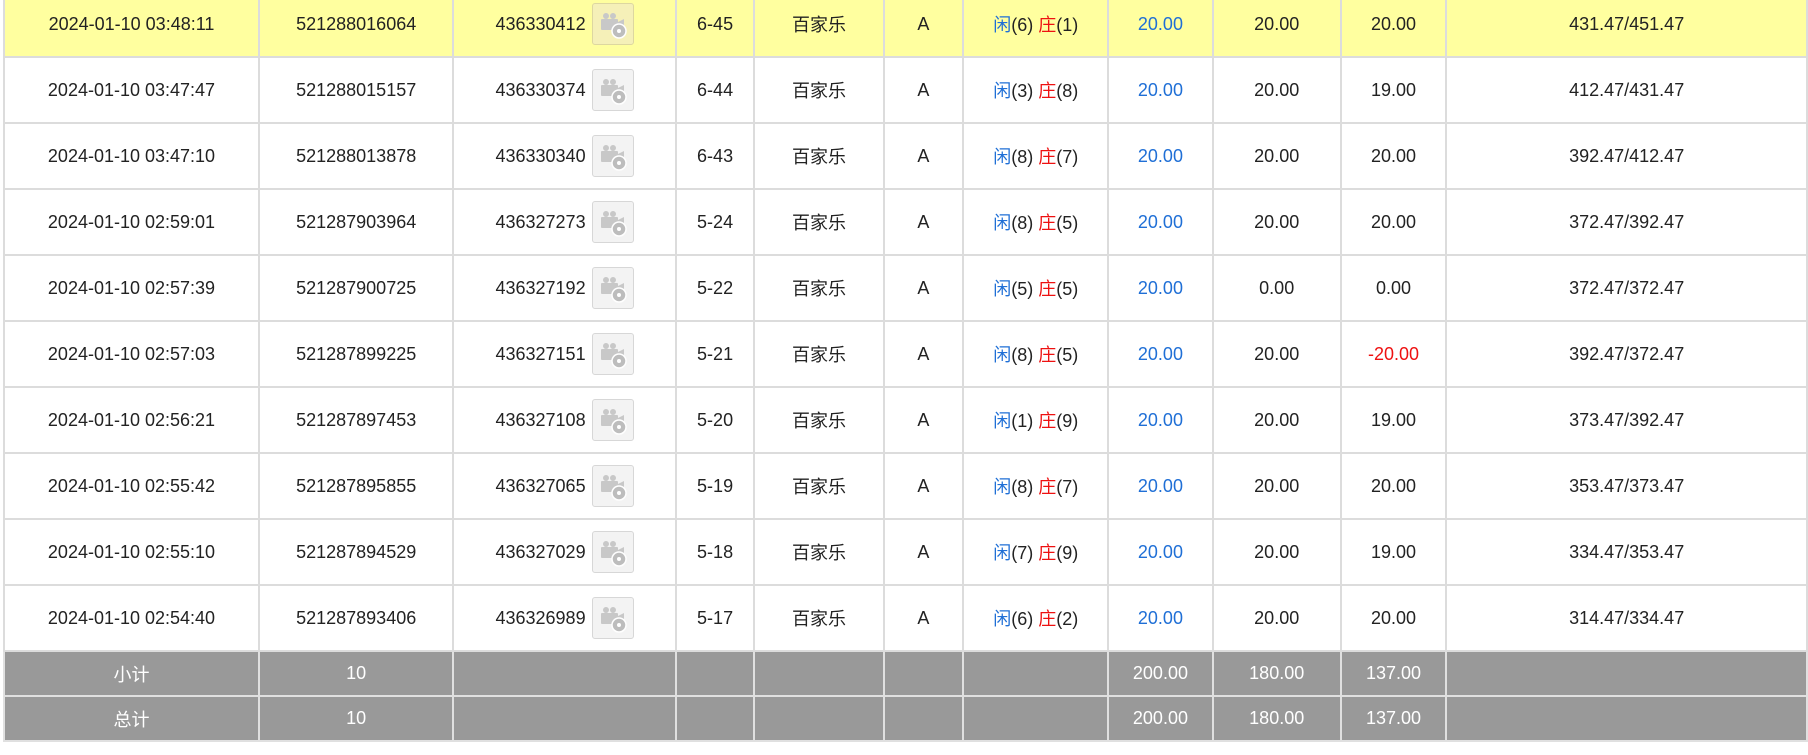 This screenshot has width=1808, height=755. What do you see at coordinates (131, 718) in the screenshot?
I see `summary-label: 总计` at bounding box center [131, 718].